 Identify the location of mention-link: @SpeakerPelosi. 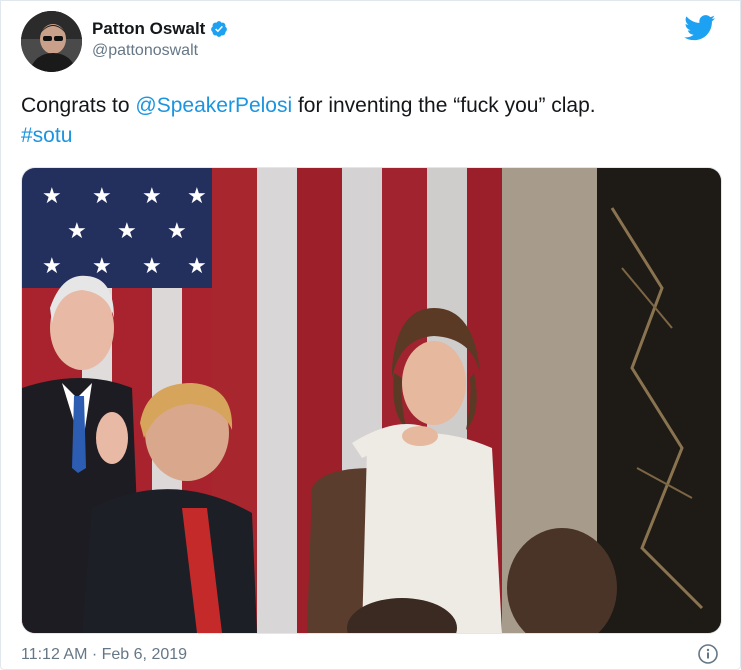
(213, 105).